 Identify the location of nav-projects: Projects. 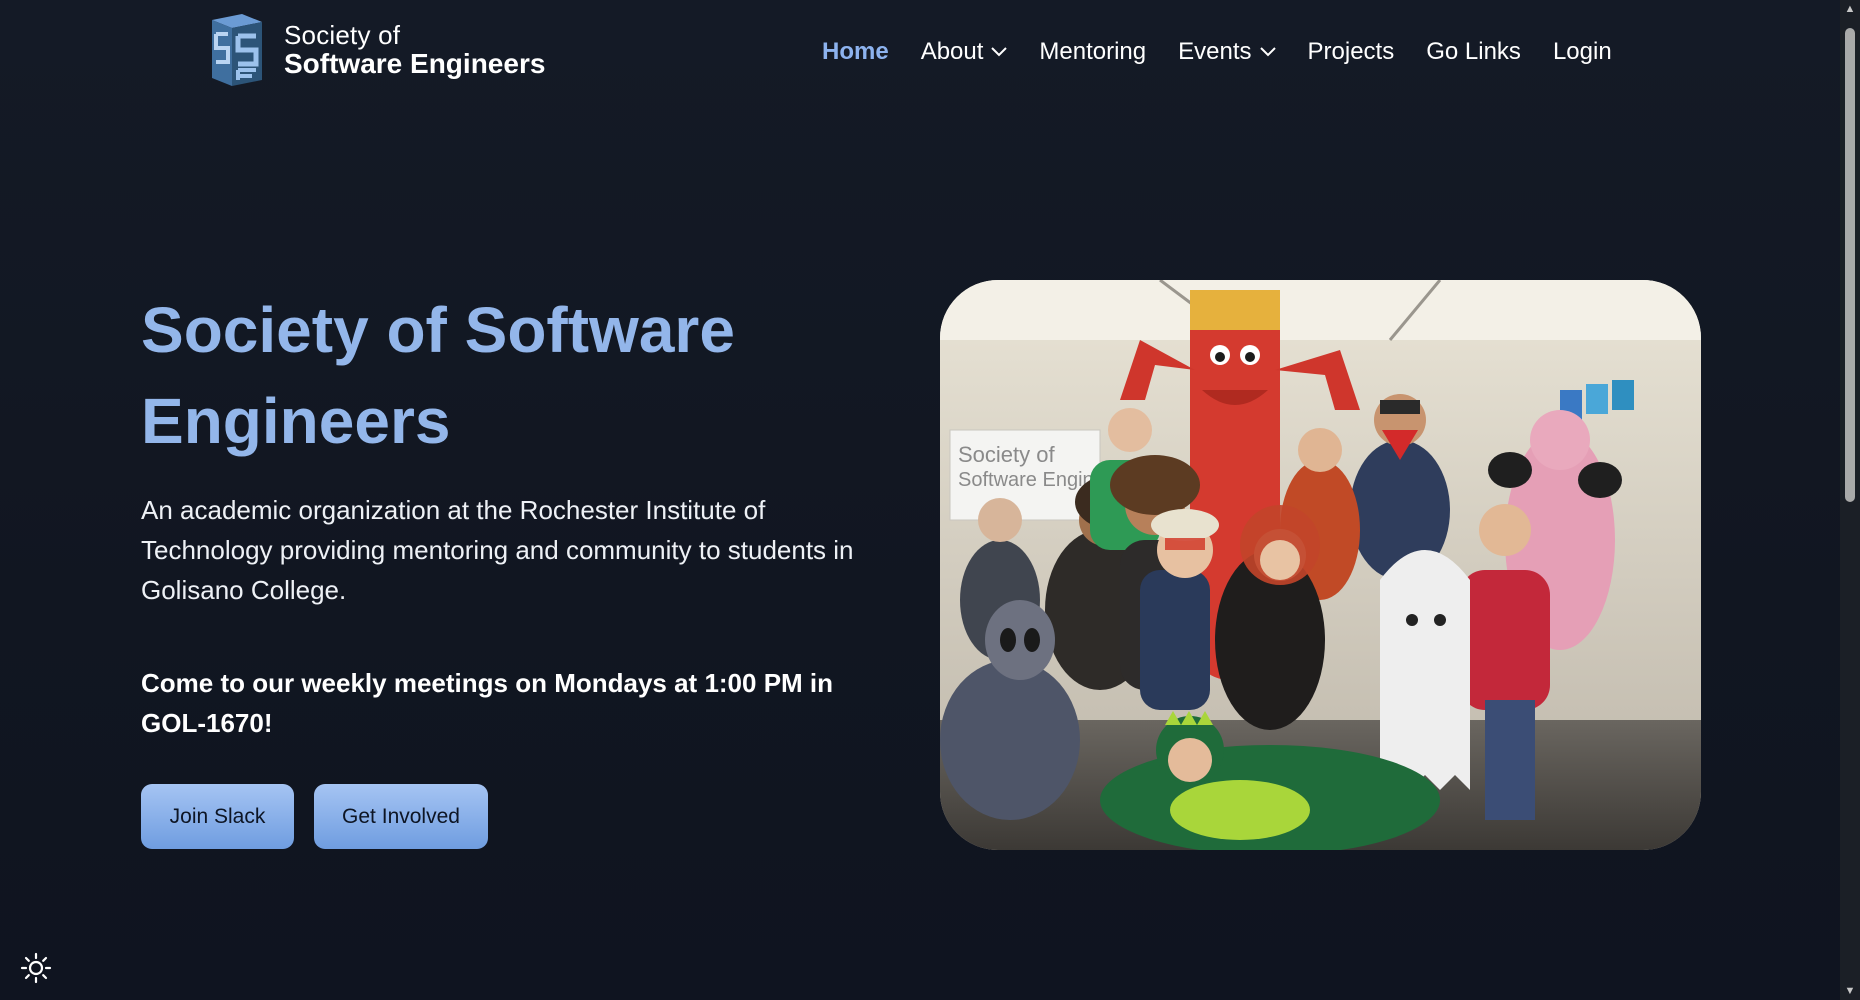
(1351, 52).